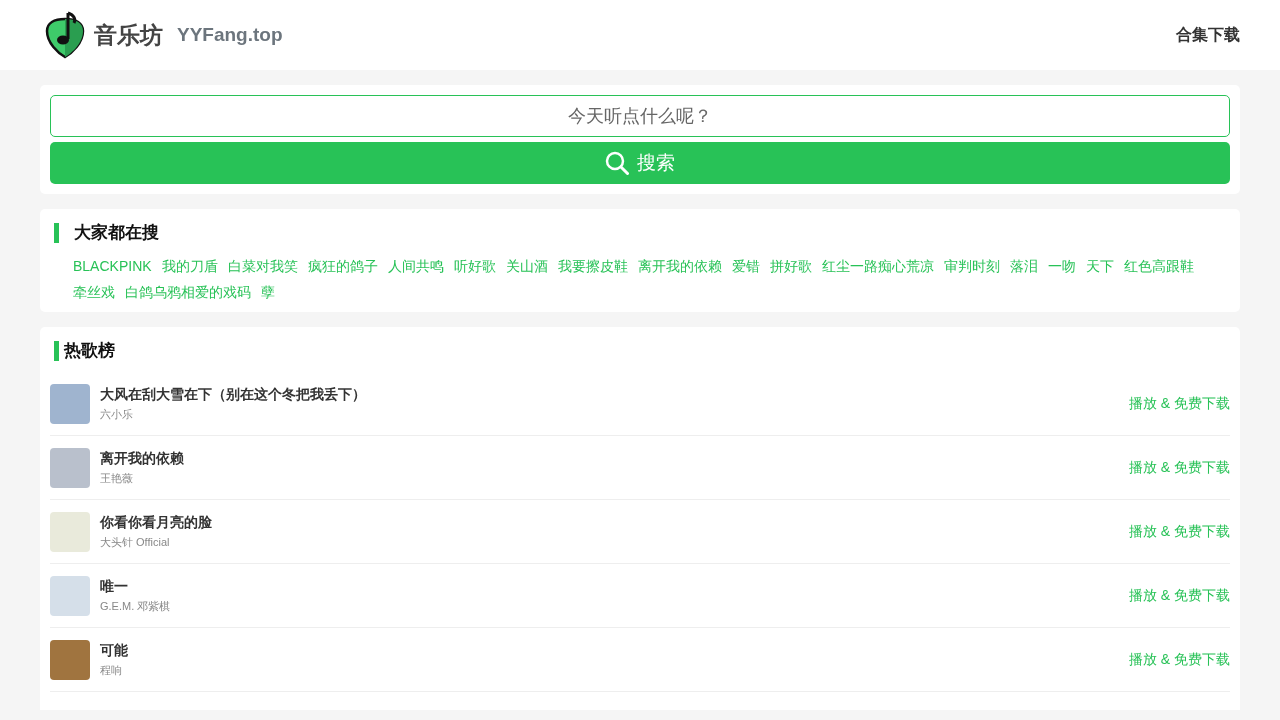  I want to click on search-field: 今天听点什么呢？, so click(640, 116).